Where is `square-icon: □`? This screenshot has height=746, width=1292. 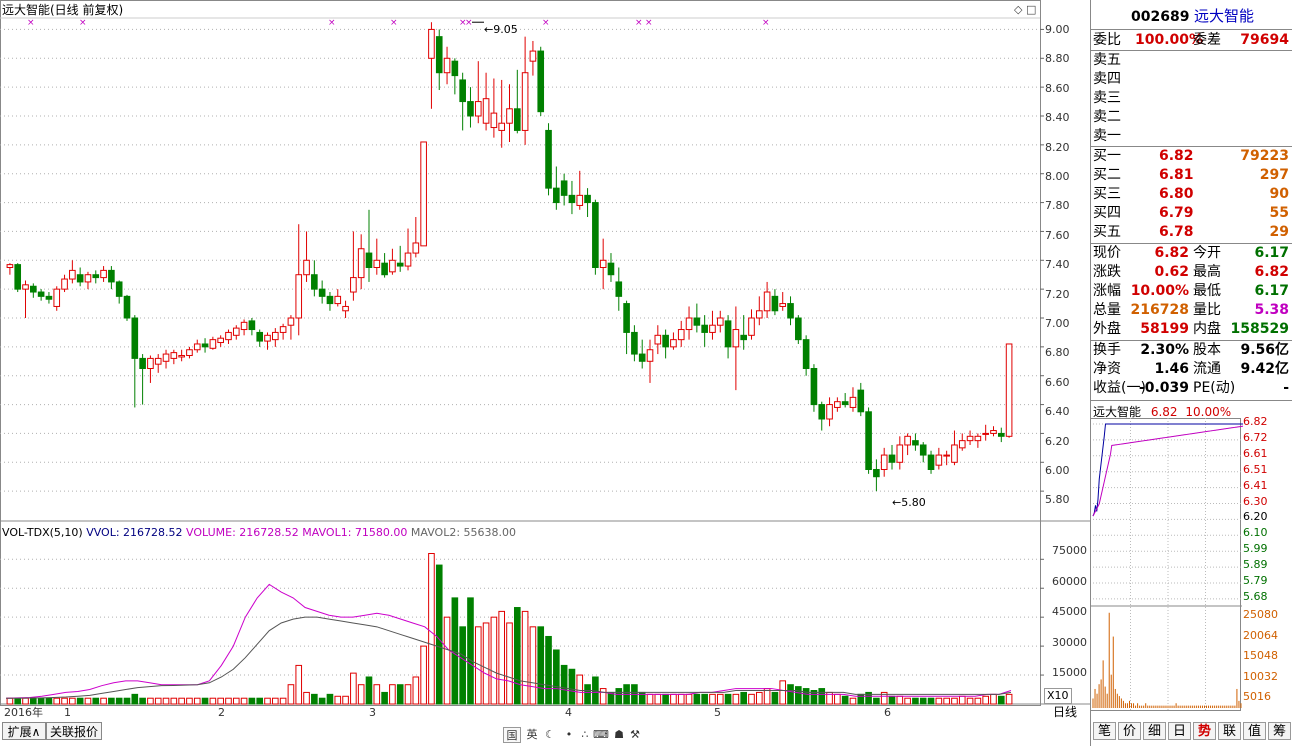 square-icon: □ is located at coordinates (1031, 10).